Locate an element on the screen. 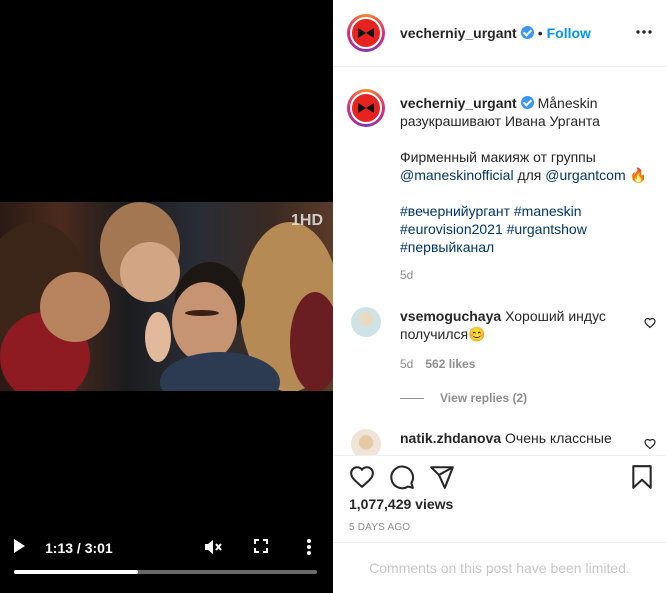  comments-limited-notice: Comments on this post have been limited. is located at coordinates (499, 567).